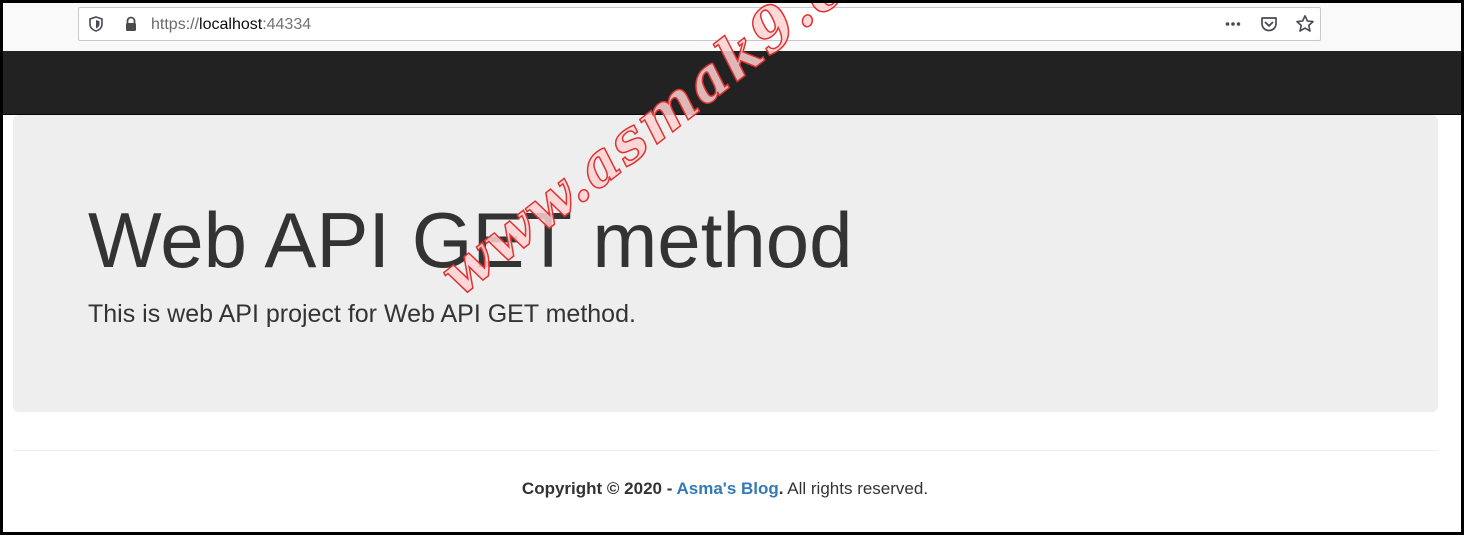 This screenshot has width=1464, height=535. I want to click on tracking-shield-icon, so click(96, 24).